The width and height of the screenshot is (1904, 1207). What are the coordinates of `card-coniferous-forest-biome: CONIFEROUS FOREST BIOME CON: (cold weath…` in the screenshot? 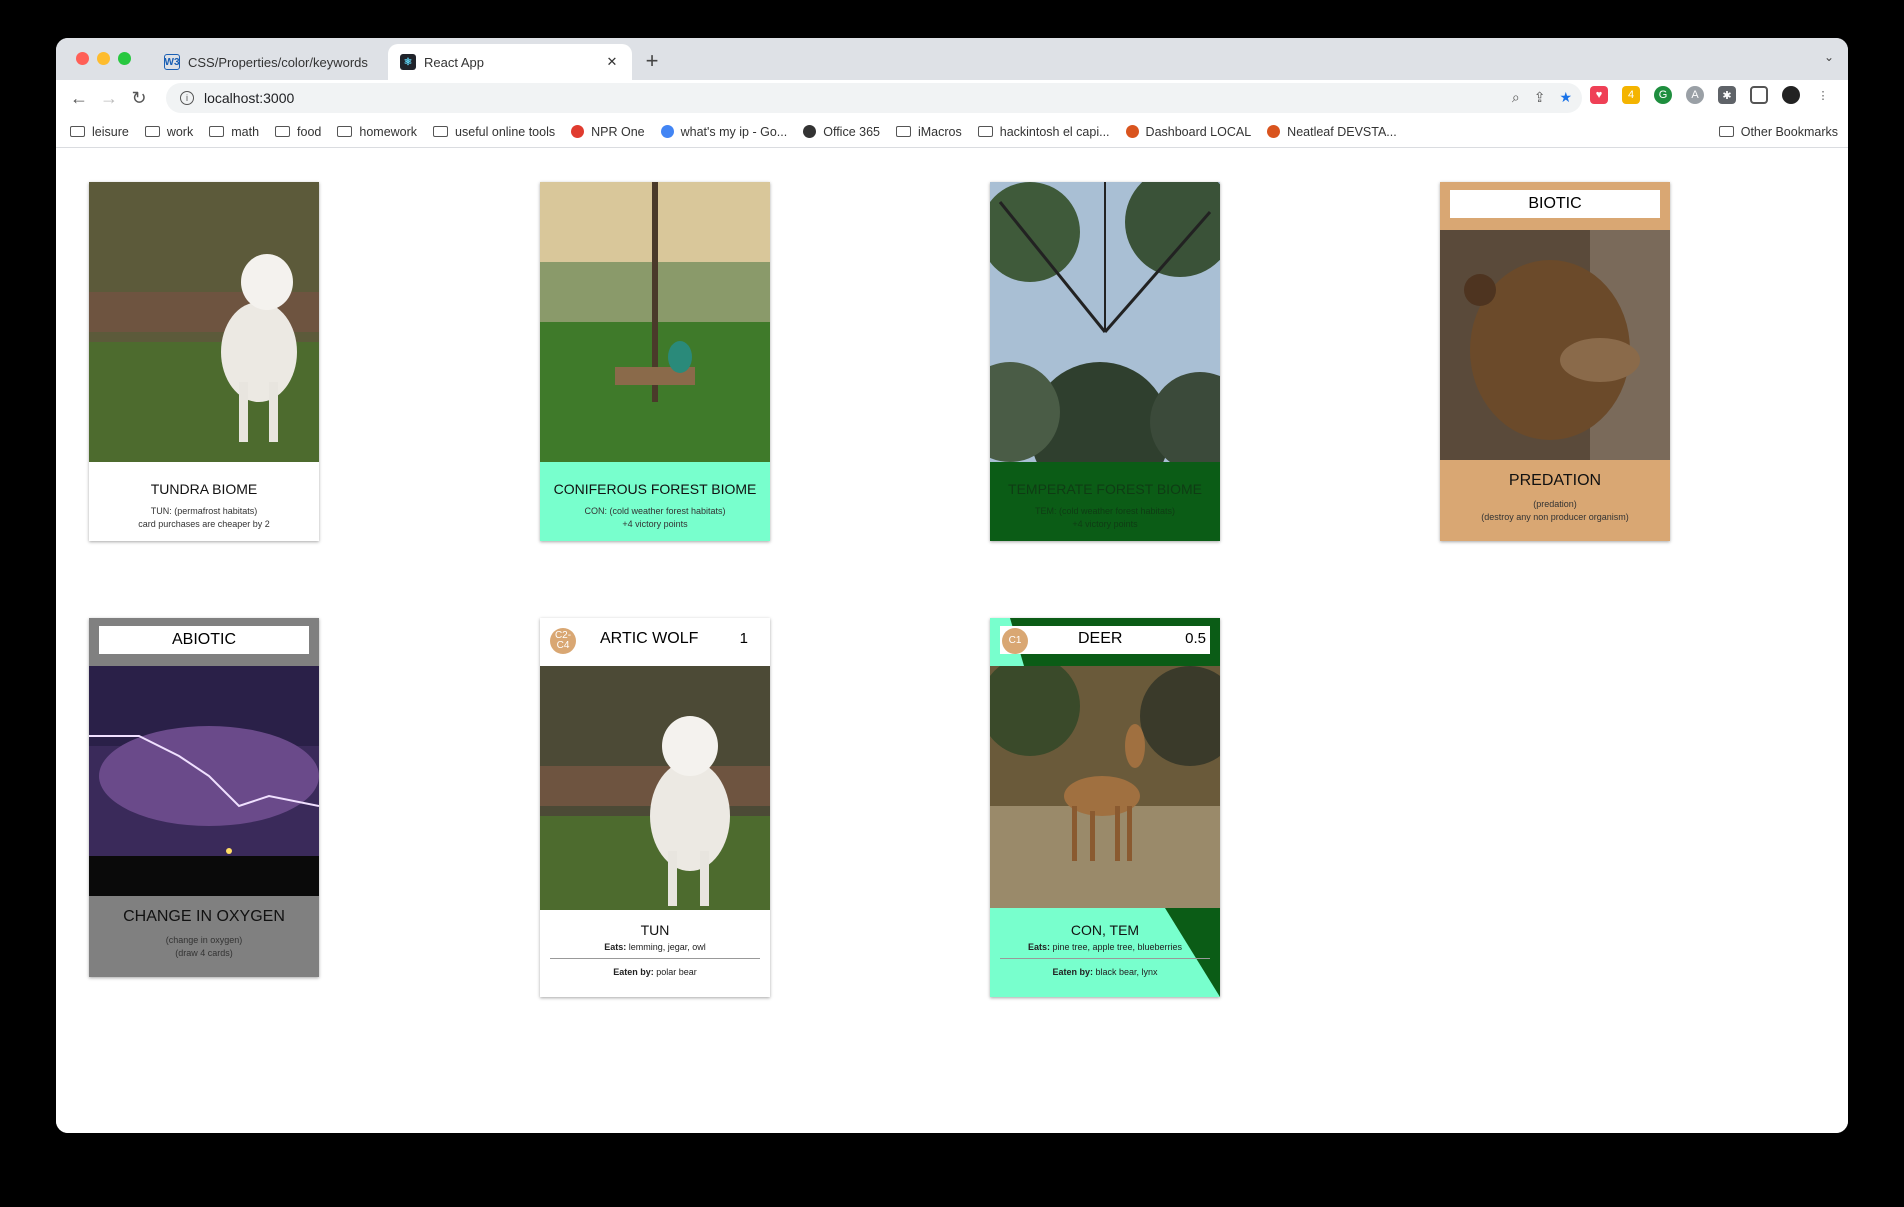 It's located at (655, 361).